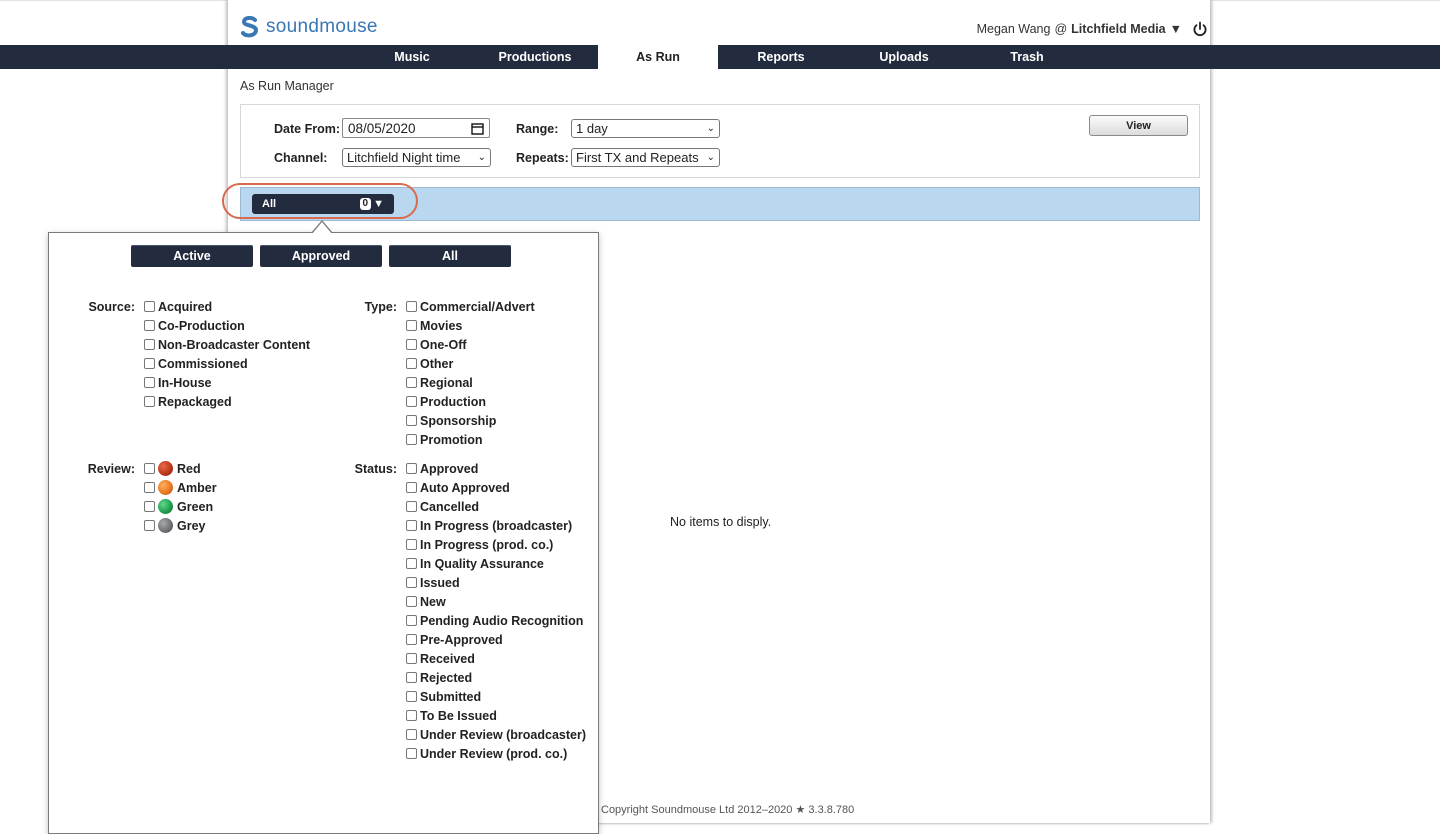 This screenshot has height=834, width=1440. I want to click on status-option: Pre-Approved, so click(454, 639).